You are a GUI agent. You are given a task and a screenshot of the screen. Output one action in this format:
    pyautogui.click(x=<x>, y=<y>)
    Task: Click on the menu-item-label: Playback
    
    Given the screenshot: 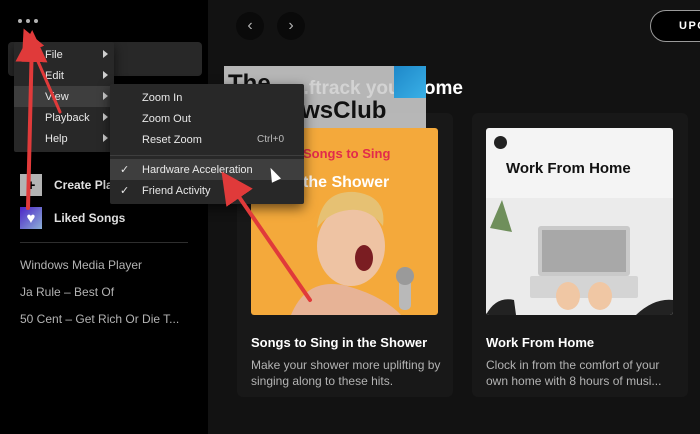 What is the action you would take?
    pyautogui.click(x=67, y=117)
    